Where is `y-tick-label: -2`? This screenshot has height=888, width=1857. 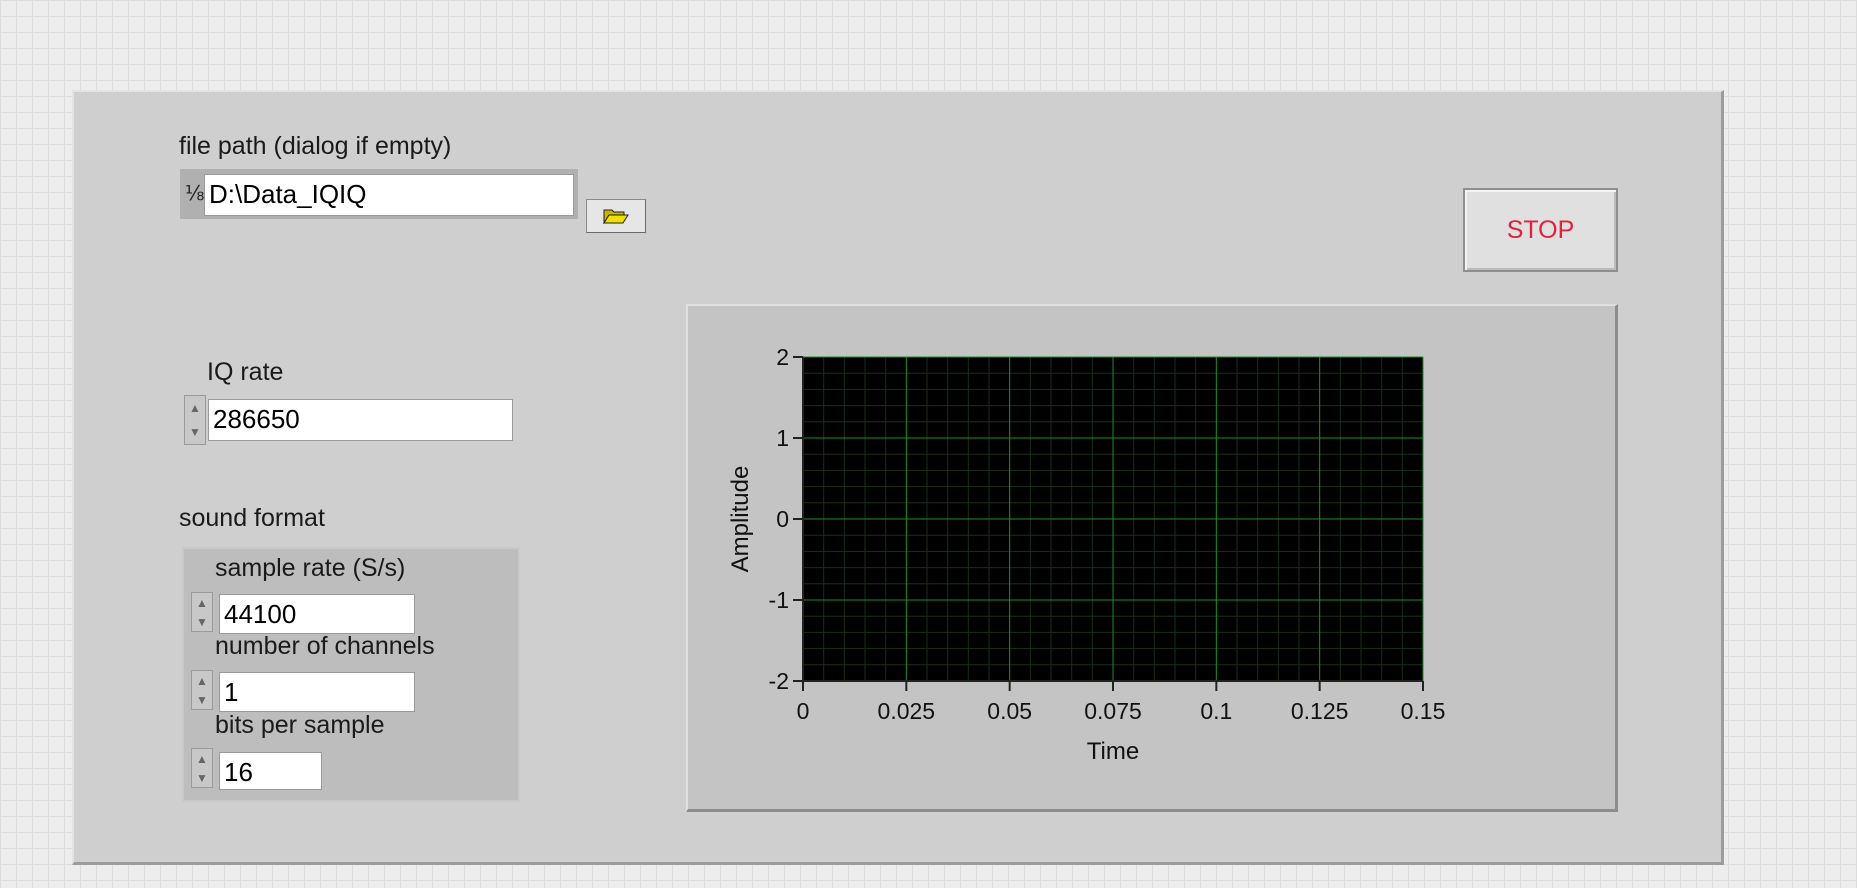
y-tick-label: -2 is located at coordinates (779, 681).